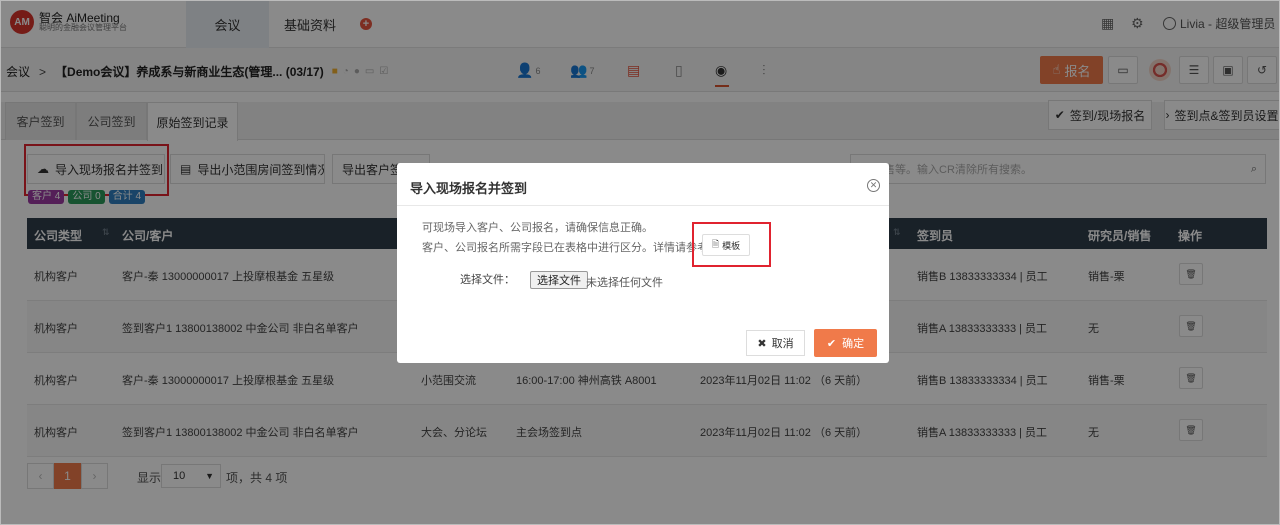 The height and width of the screenshot is (525, 1280). What do you see at coordinates (469, 188) in the screenshot?
I see `modal-title: 导入现场报名并签到` at bounding box center [469, 188].